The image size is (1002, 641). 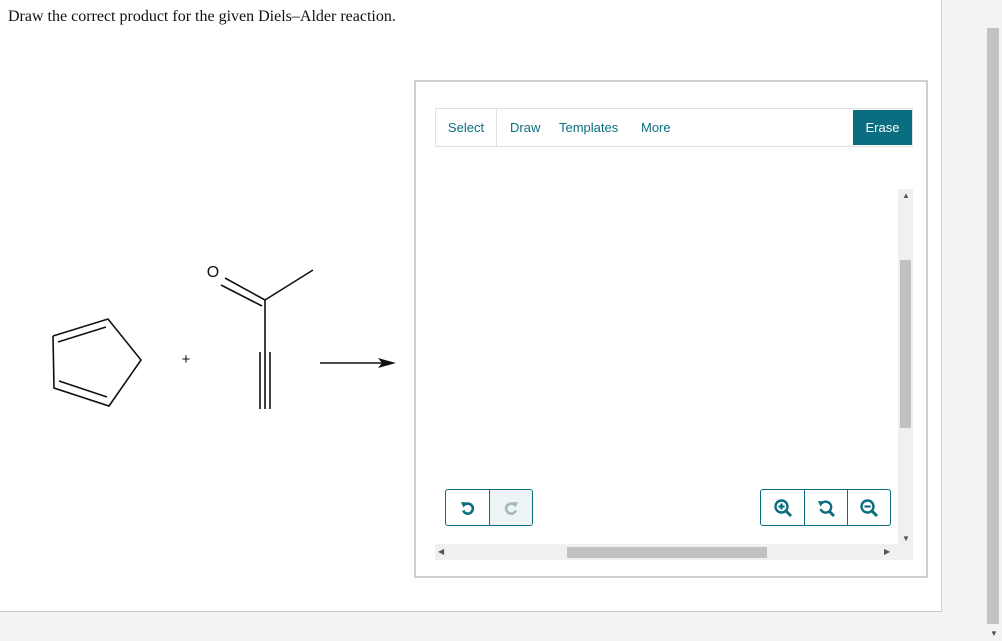 What do you see at coordinates (667, 552) in the screenshot?
I see `horizontal-scroll-thumb` at bounding box center [667, 552].